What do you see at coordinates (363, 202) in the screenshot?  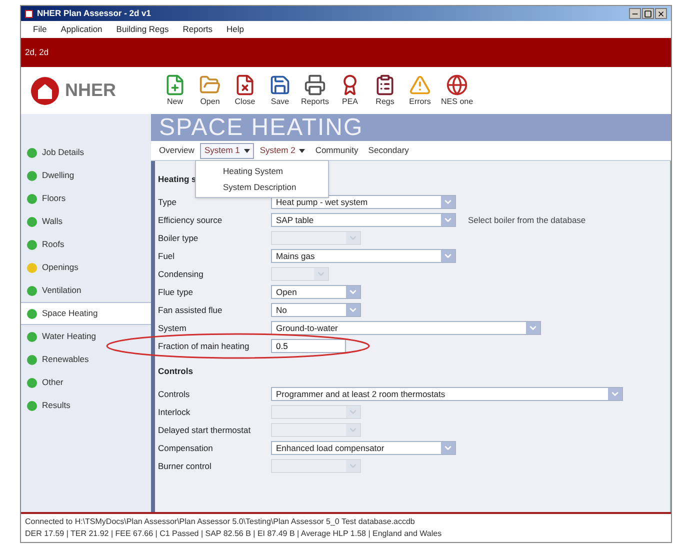 I see `dropdown-field: Heat pump - wet system` at bounding box center [363, 202].